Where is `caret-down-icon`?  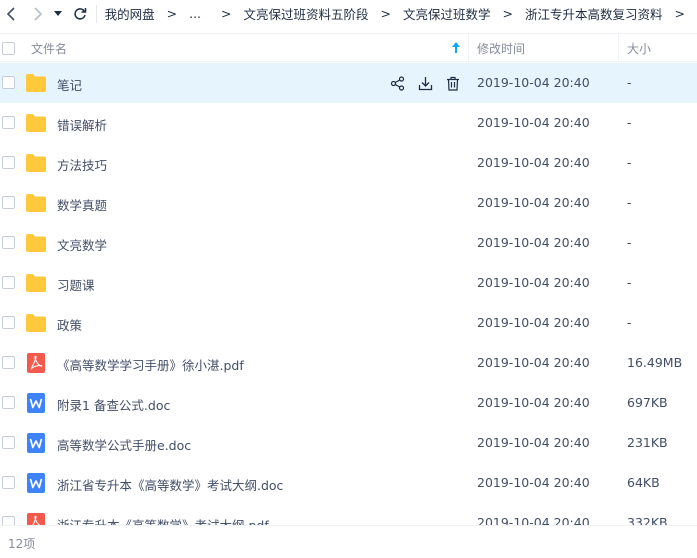
caret-down-icon is located at coordinates (58, 13).